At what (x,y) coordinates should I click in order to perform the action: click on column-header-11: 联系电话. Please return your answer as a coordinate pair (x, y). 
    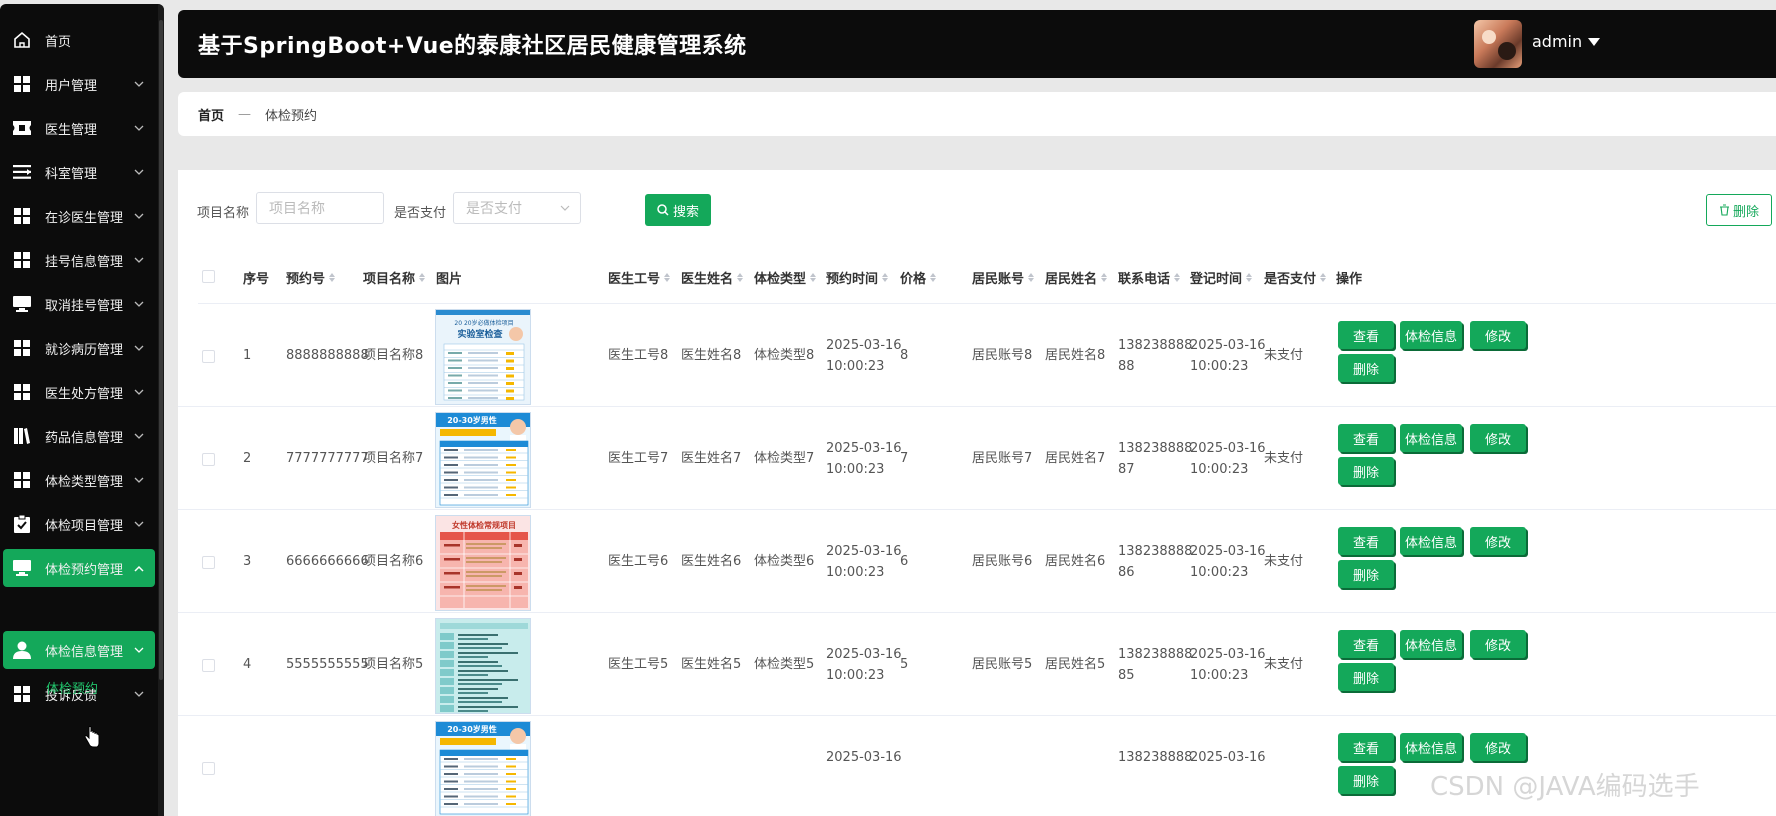
    Looking at the image, I should click on (1149, 277).